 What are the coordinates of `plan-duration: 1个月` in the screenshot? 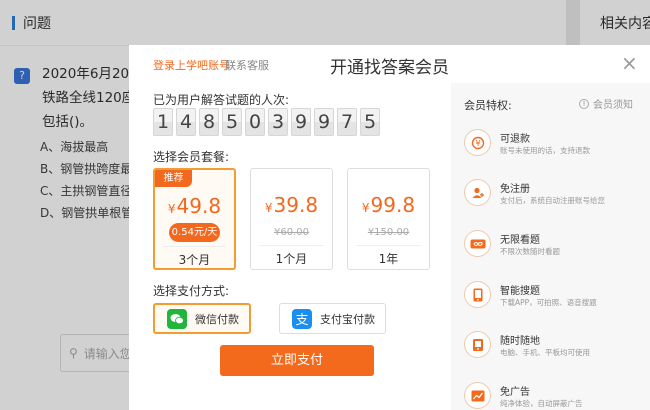 It's located at (291, 259).